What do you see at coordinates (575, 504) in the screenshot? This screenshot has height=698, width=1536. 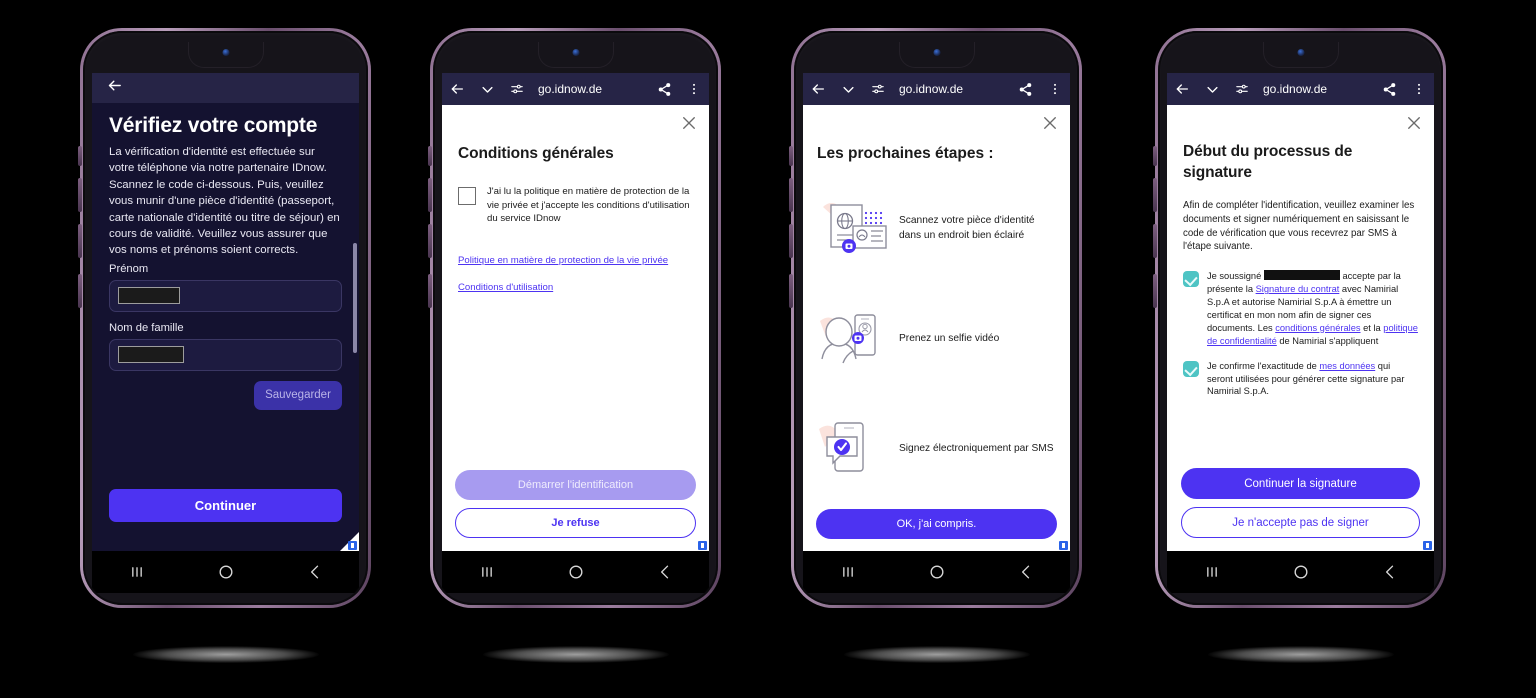 I see `action-bar: Démarrer l'identification Je refuse` at bounding box center [575, 504].